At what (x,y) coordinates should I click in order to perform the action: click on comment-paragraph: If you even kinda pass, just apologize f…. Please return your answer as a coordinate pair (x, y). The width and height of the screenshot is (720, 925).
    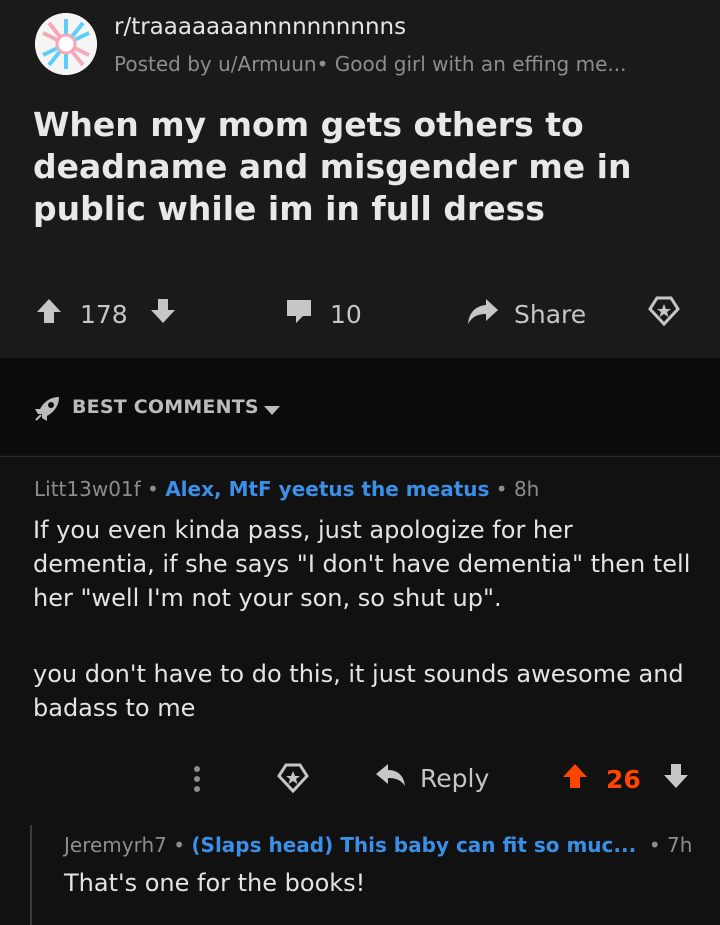
    Looking at the image, I should click on (362, 564).